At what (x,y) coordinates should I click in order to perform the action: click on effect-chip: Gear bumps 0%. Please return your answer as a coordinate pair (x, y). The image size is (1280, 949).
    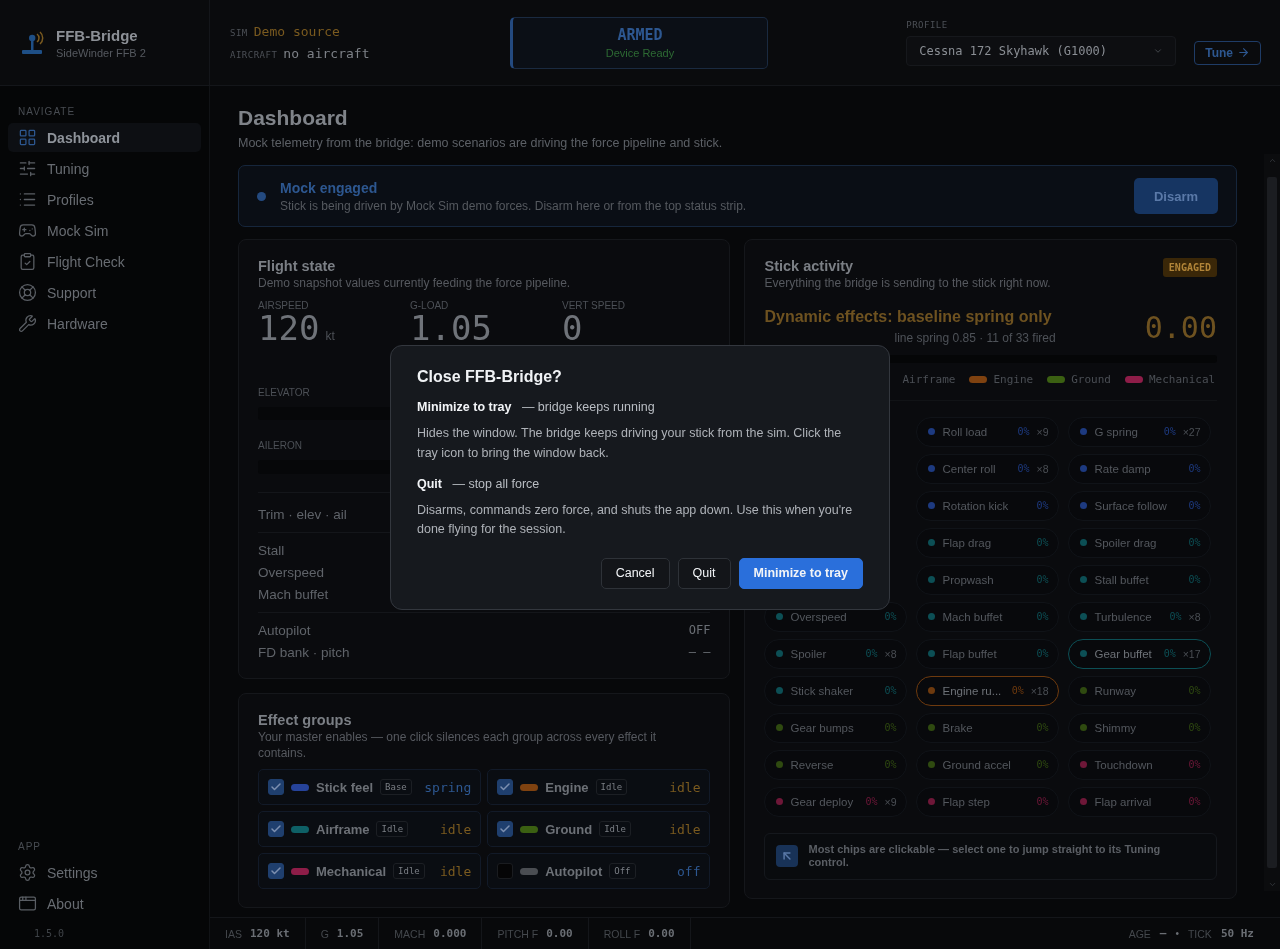
    Looking at the image, I should click on (836, 727).